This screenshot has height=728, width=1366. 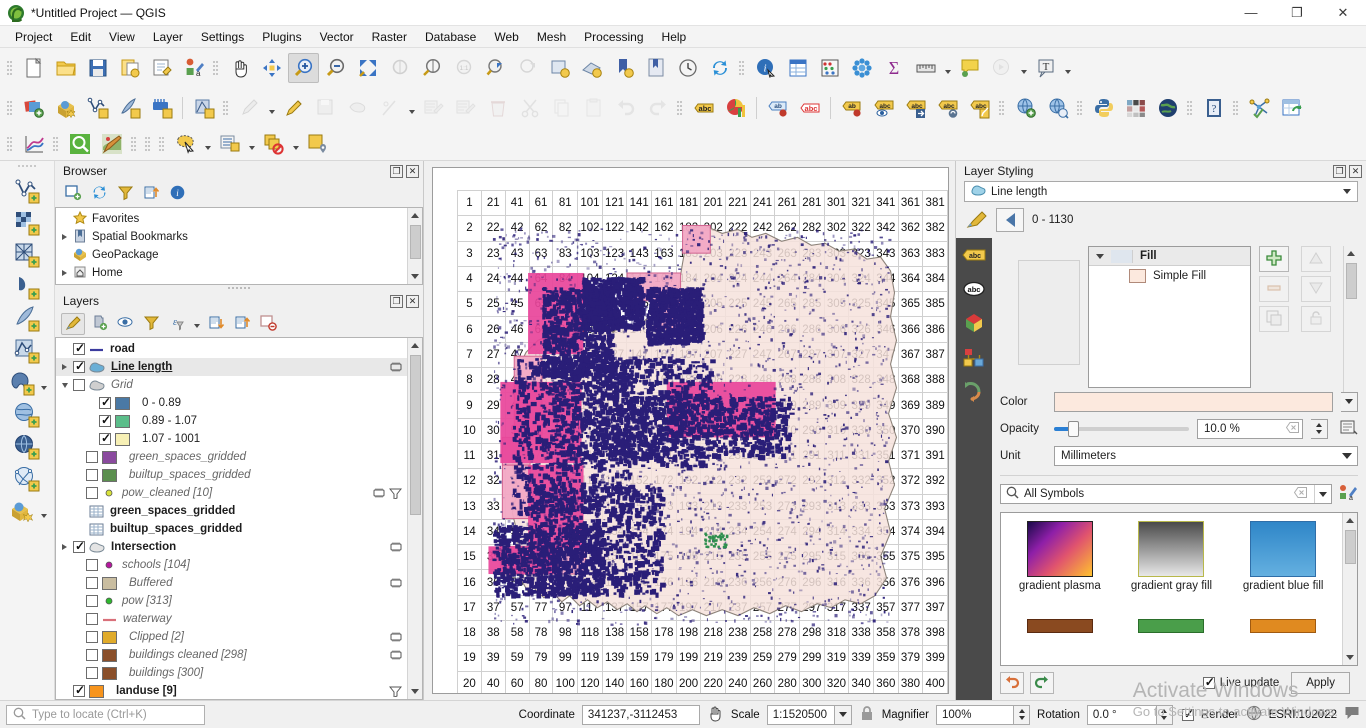 I want to click on show-hide-labels-button: abc, so click(x=883, y=108).